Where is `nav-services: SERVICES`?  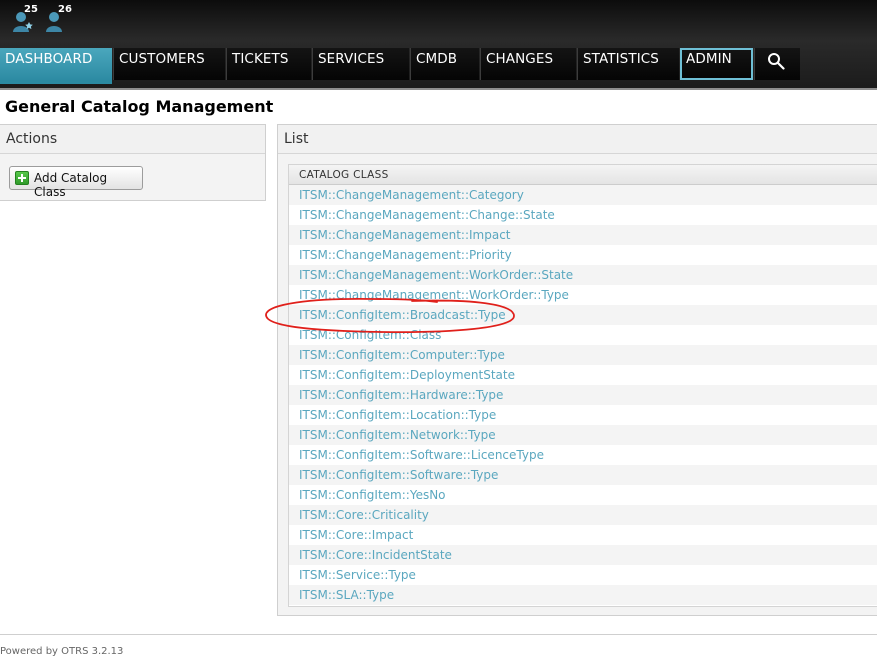 nav-services: SERVICES is located at coordinates (360, 64).